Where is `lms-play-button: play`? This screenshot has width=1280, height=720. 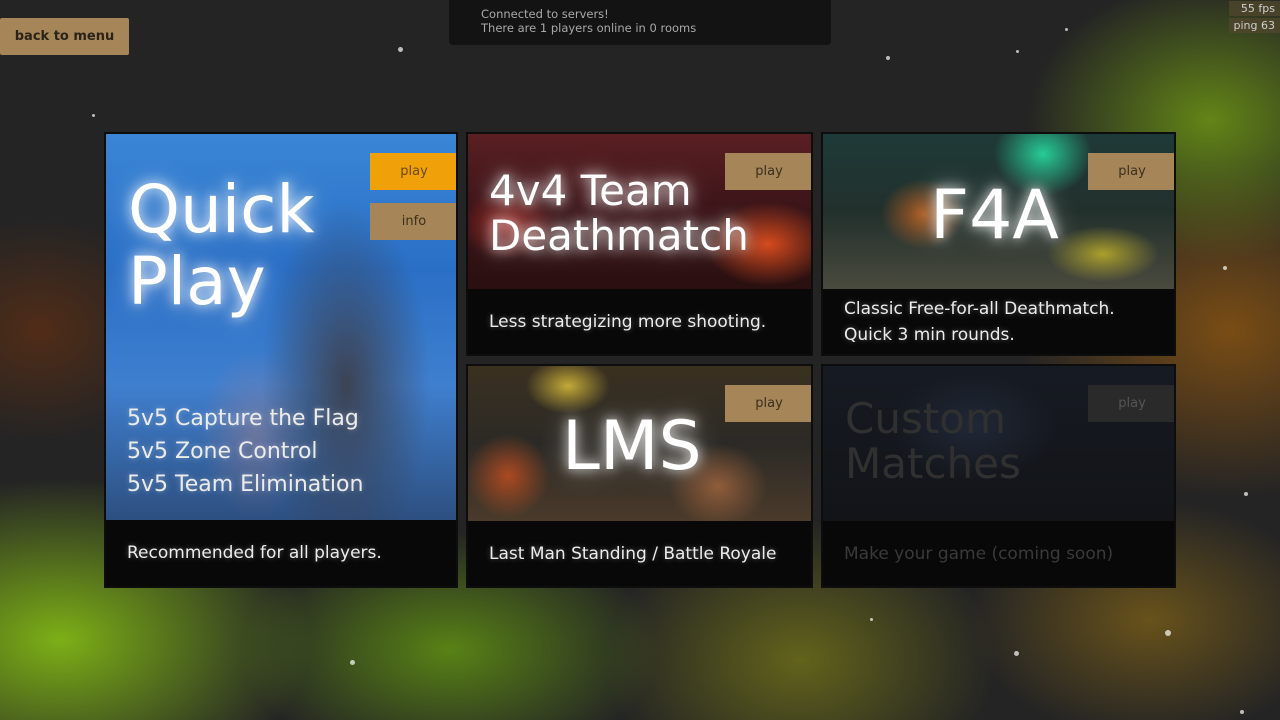 lms-play-button: play is located at coordinates (768, 403).